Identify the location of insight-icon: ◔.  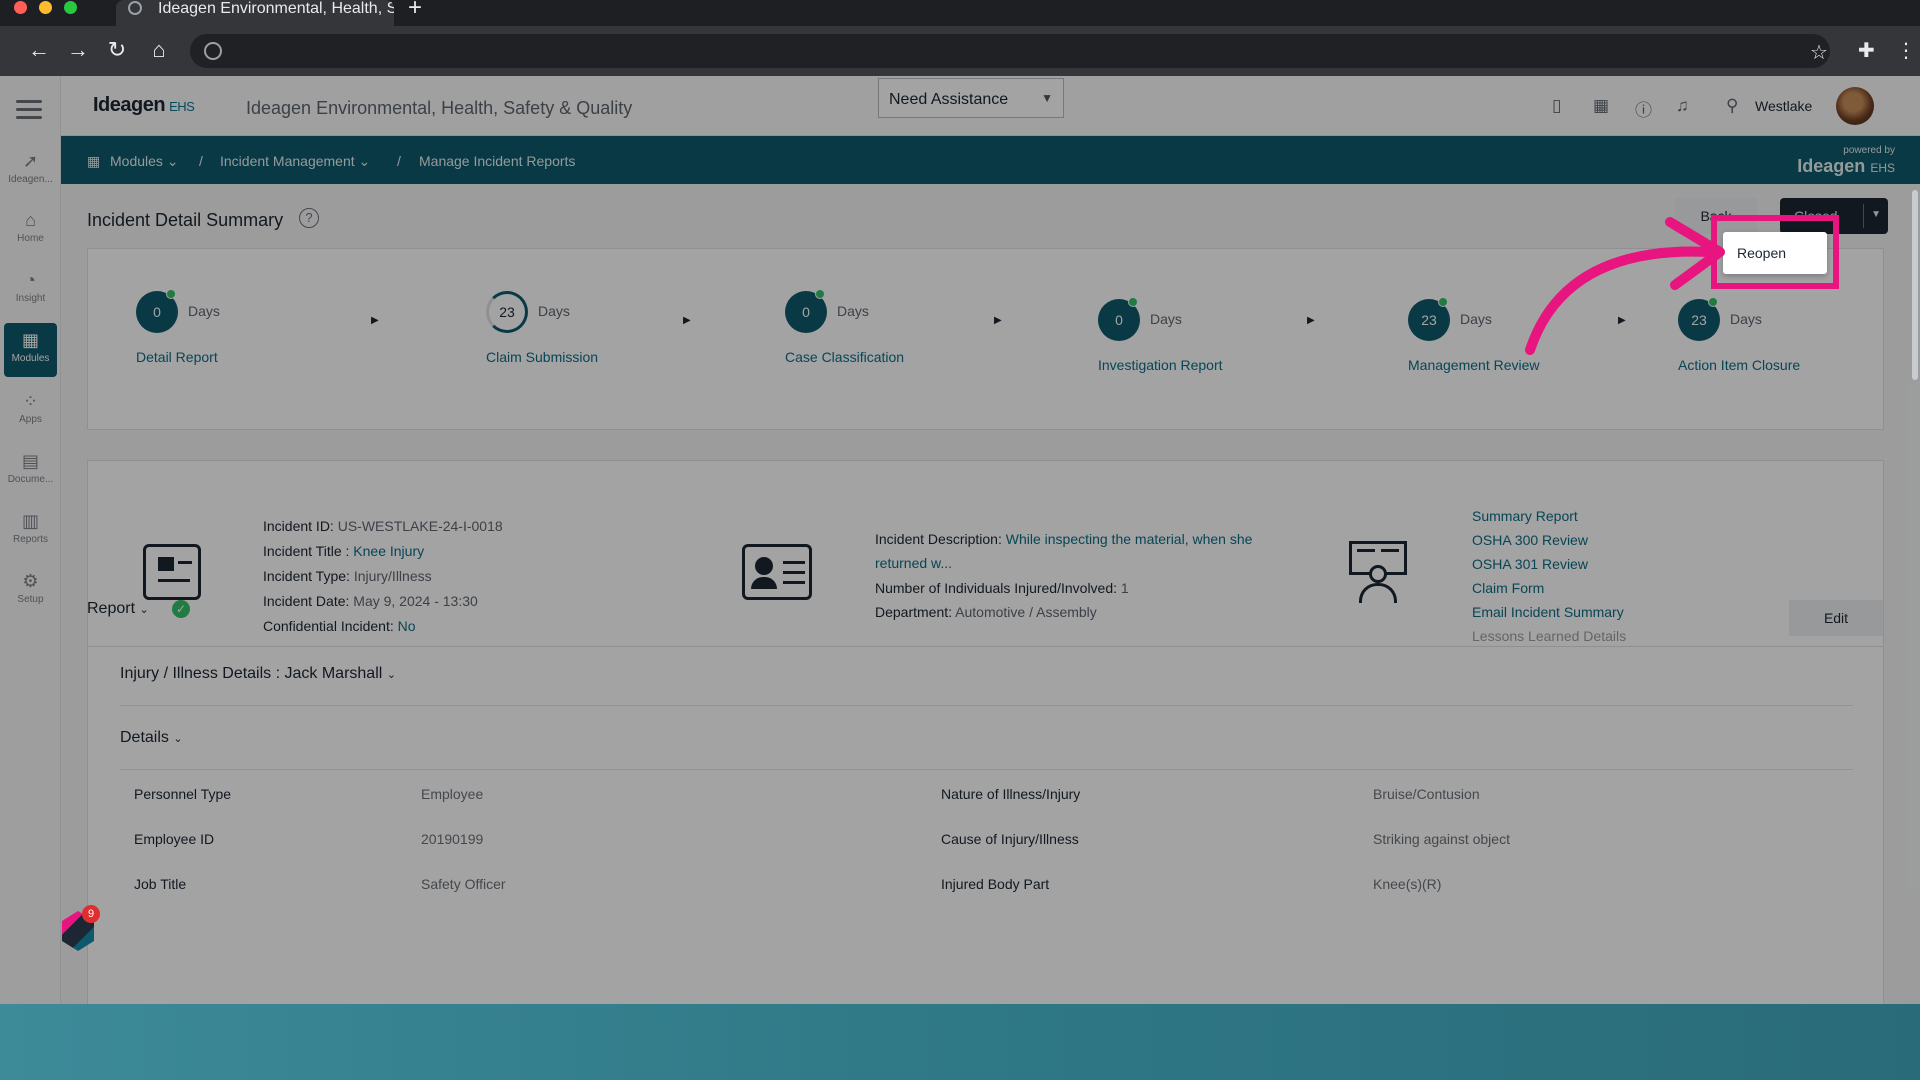
(30, 280).